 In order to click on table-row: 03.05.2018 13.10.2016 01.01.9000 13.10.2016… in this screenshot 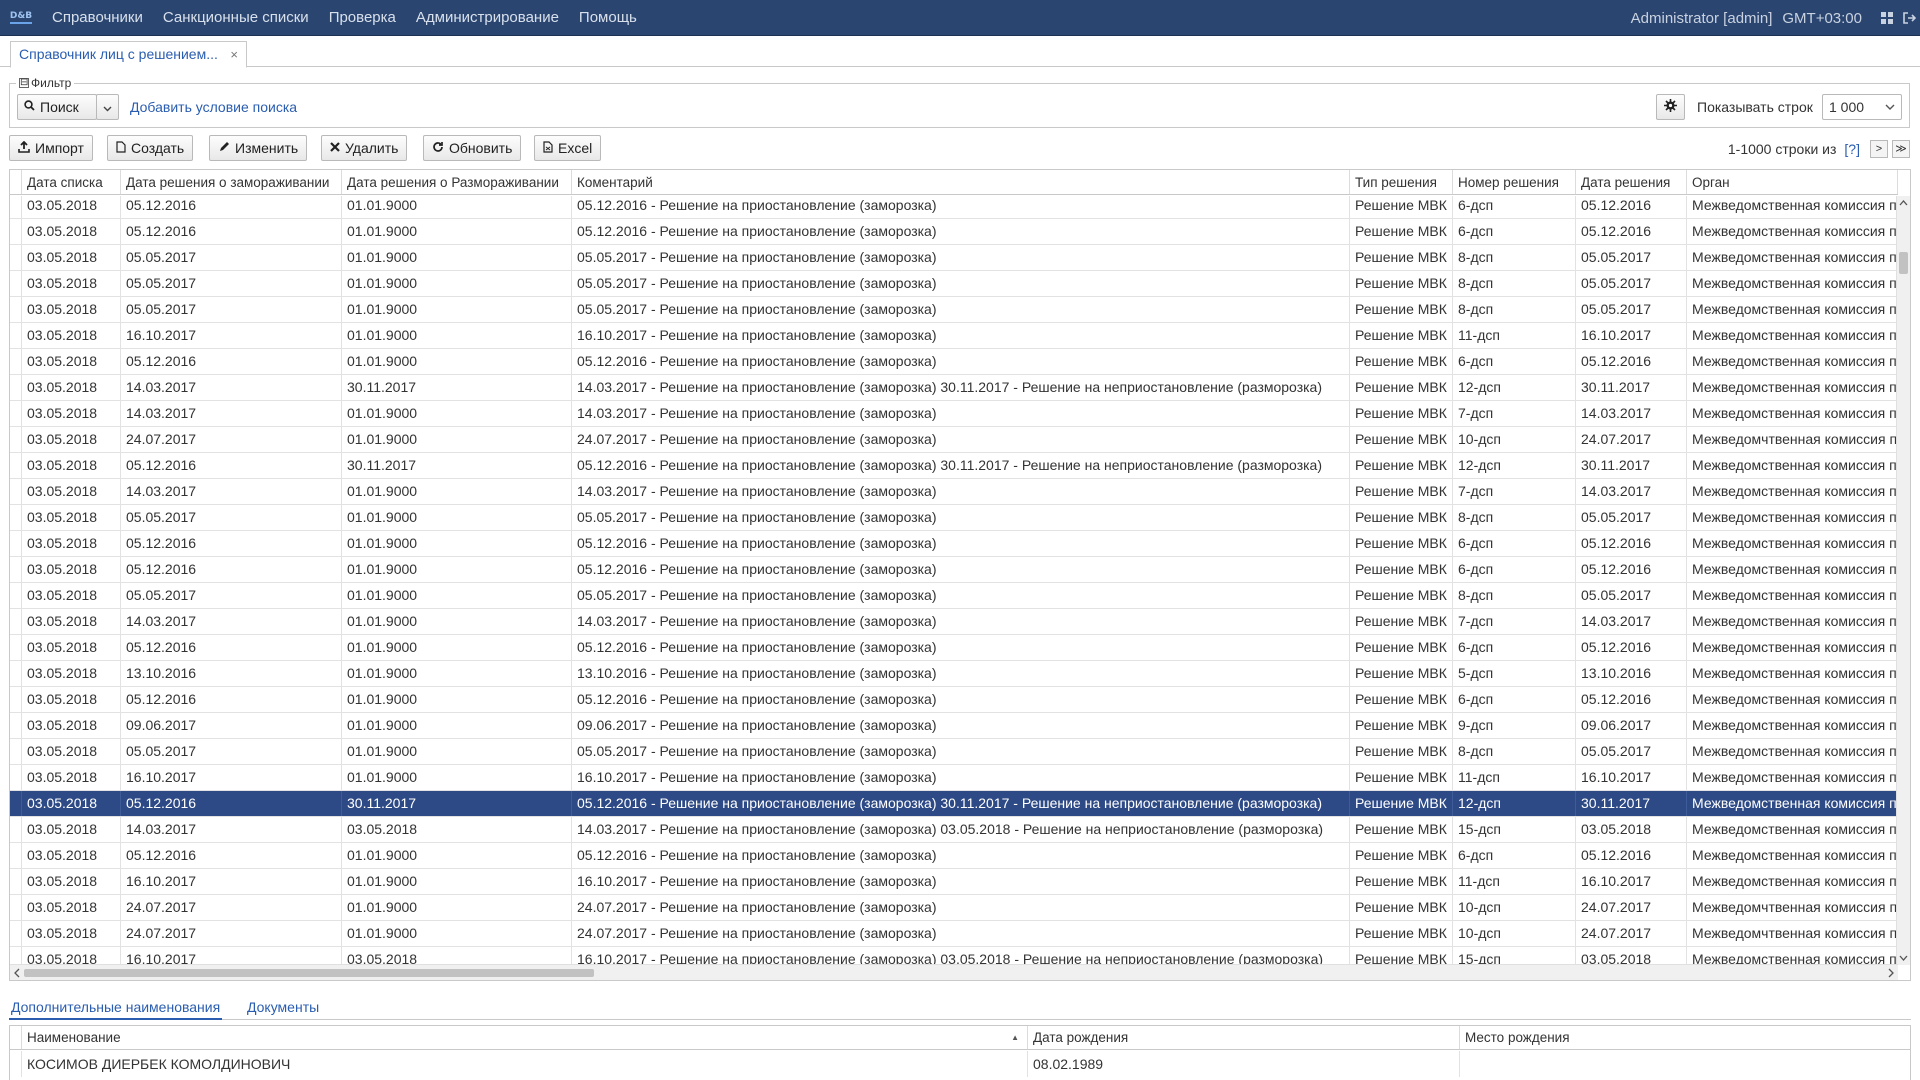, I will do `click(954, 674)`.